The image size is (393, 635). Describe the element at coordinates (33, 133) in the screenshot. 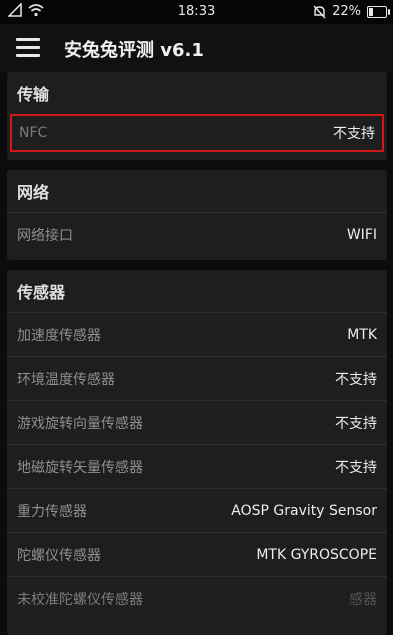

I see `nfc-label: NFC` at that location.